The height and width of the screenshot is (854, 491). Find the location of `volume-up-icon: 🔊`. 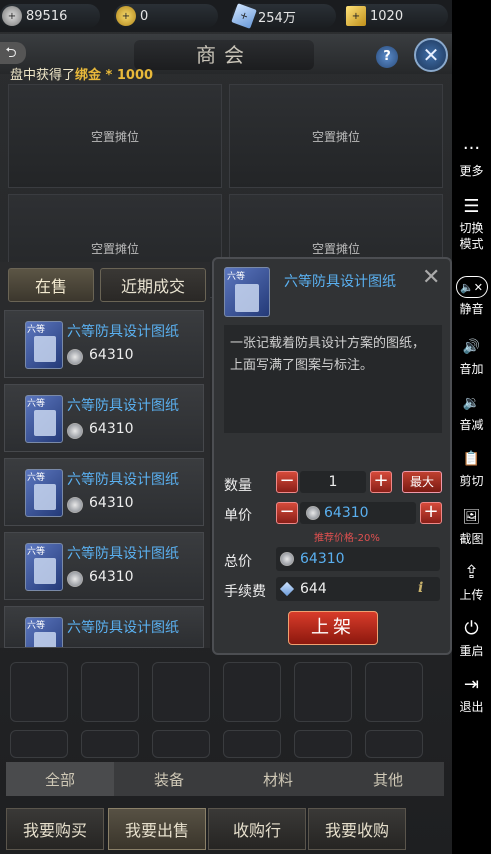

volume-up-icon: 🔊 is located at coordinates (471, 347).